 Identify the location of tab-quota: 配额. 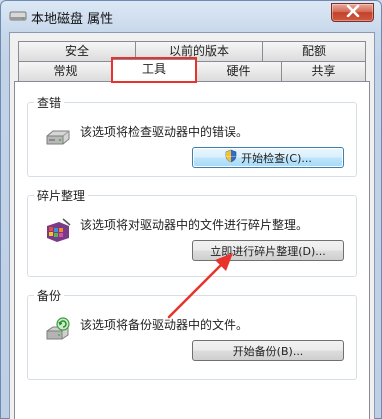
(314, 51).